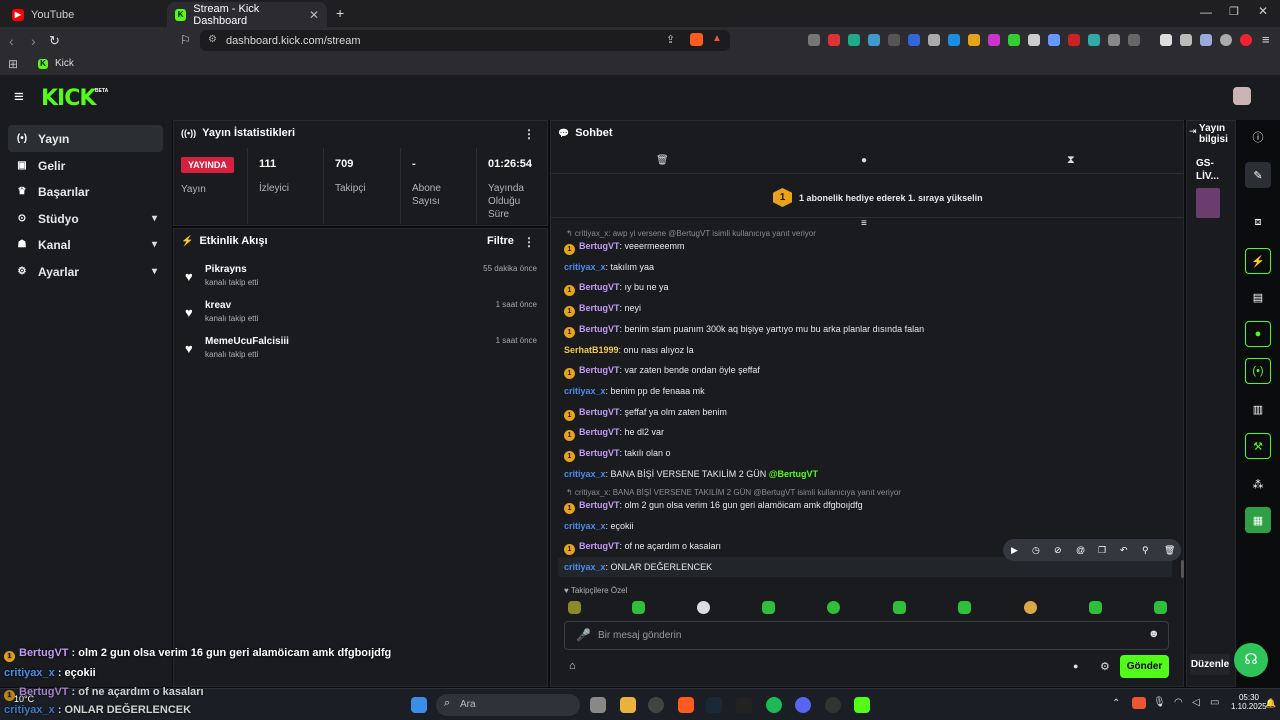 The width and height of the screenshot is (1280, 720). What do you see at coordinates (1196, 702) in the screenshot?
I see `volume-icon: ◁` at bounding box center [1196, 702].